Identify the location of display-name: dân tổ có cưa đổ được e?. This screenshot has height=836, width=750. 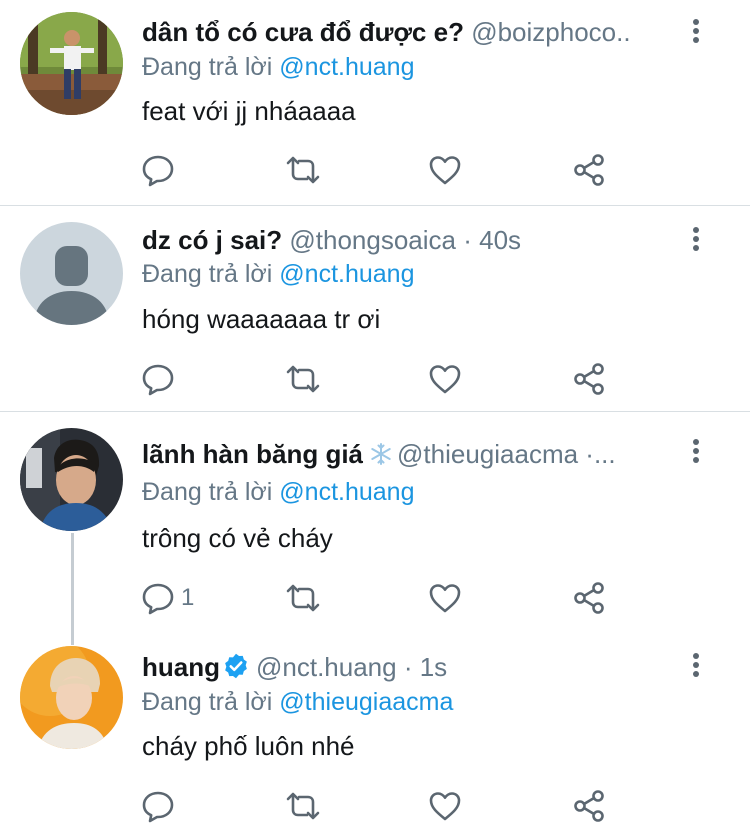
(303, 32).